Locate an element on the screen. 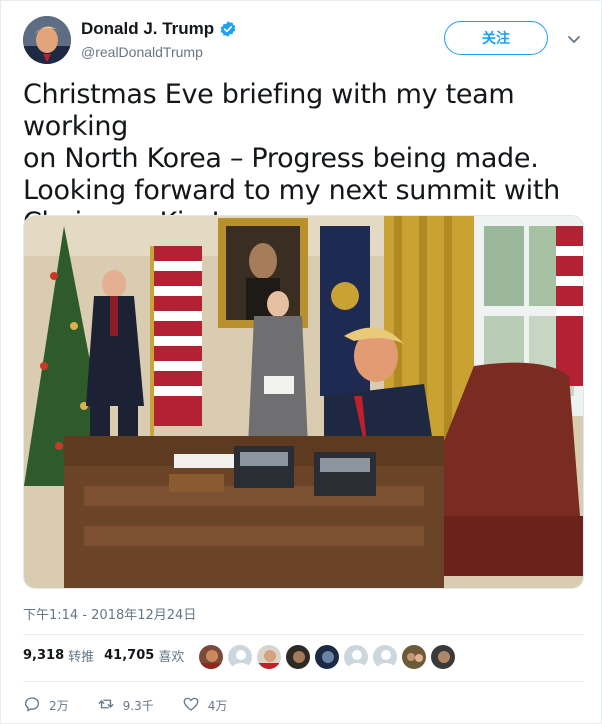 This screenshot has height=724, width=602. like-button: 4万 is located at coordinates (205, 705).